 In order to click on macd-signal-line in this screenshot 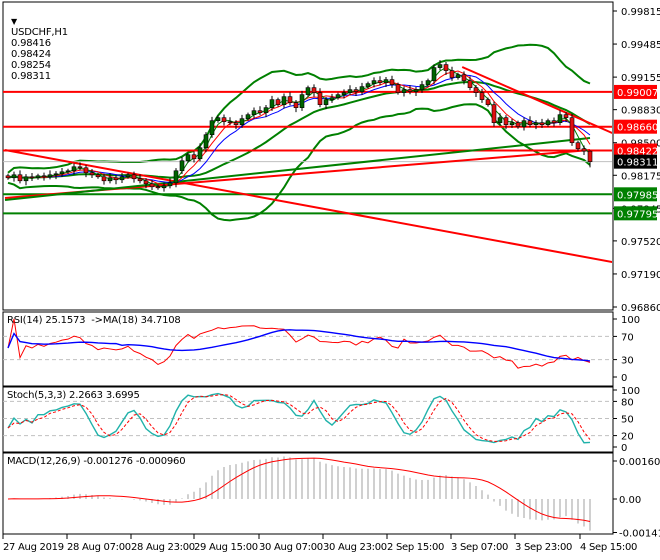, I will do `click(299, 489)`.